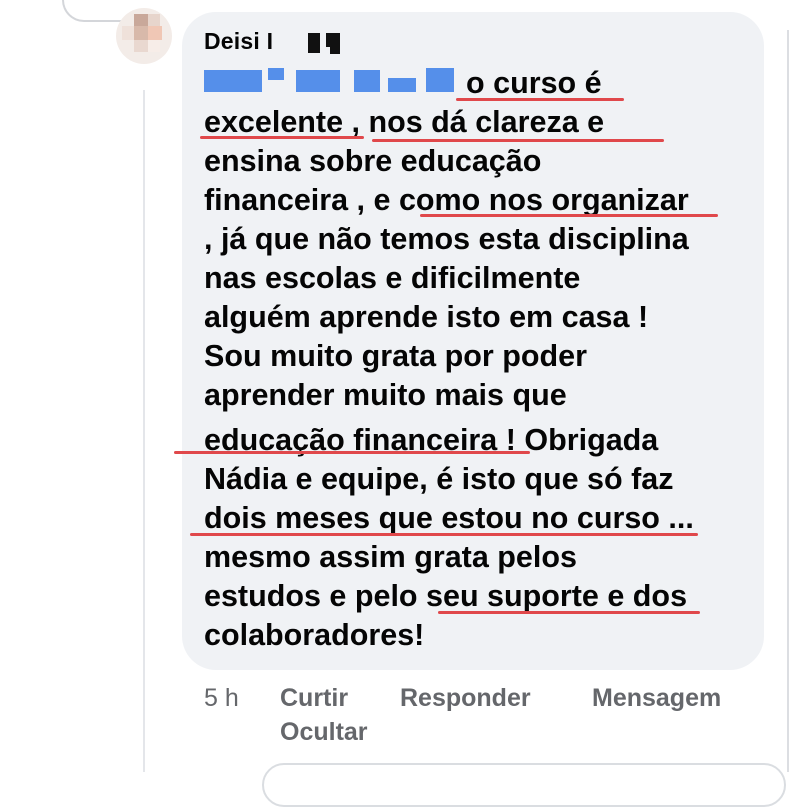  I want to click on comment-text-line: excelente , nos dá clareza e, so click(404, 122).